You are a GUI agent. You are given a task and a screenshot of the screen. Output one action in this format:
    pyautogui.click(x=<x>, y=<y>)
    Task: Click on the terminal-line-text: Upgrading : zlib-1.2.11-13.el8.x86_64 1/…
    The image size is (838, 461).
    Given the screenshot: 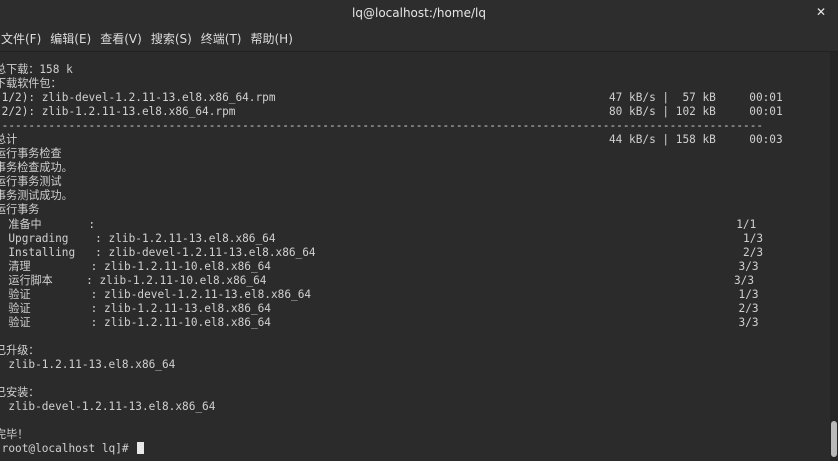 What is the action you would take?
    pyautogui.click(x=382, y=238)
    